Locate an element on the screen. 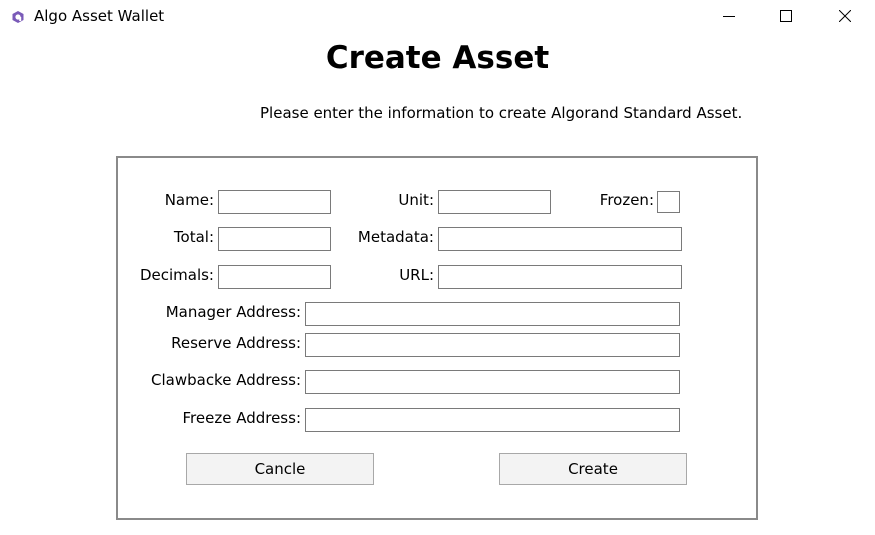  manager-address-label: Manager Address: is located at coordinates (233, 312).